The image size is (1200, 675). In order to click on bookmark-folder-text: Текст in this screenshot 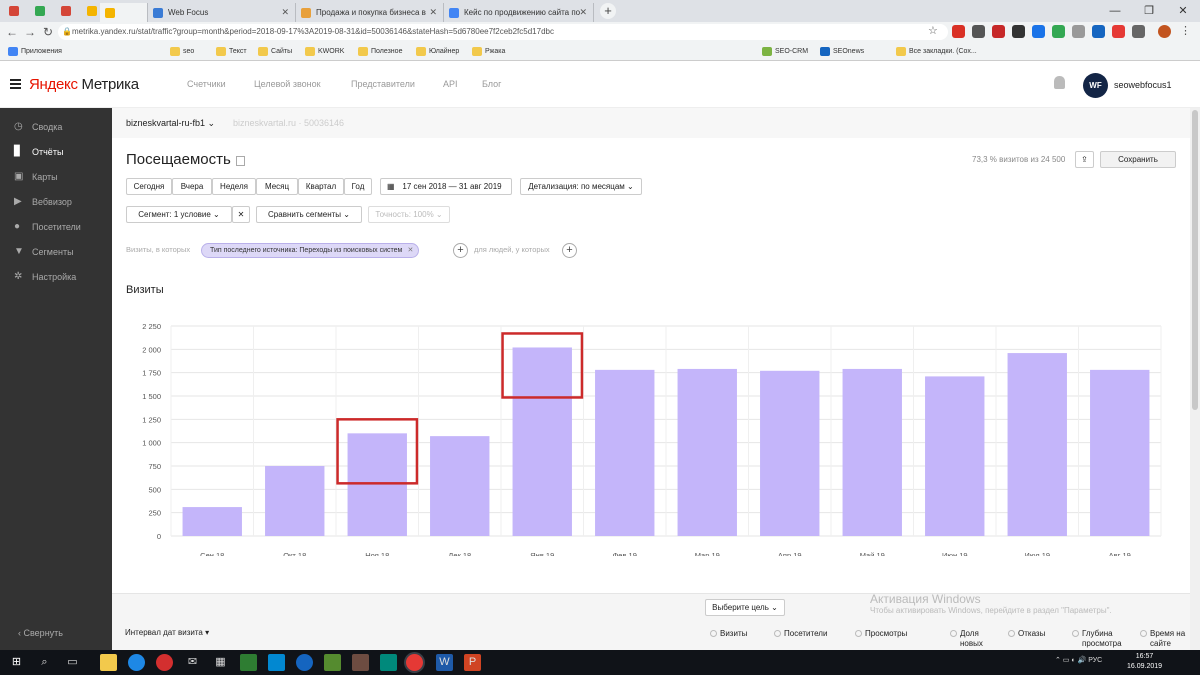, I will do `click(231, 51)`.